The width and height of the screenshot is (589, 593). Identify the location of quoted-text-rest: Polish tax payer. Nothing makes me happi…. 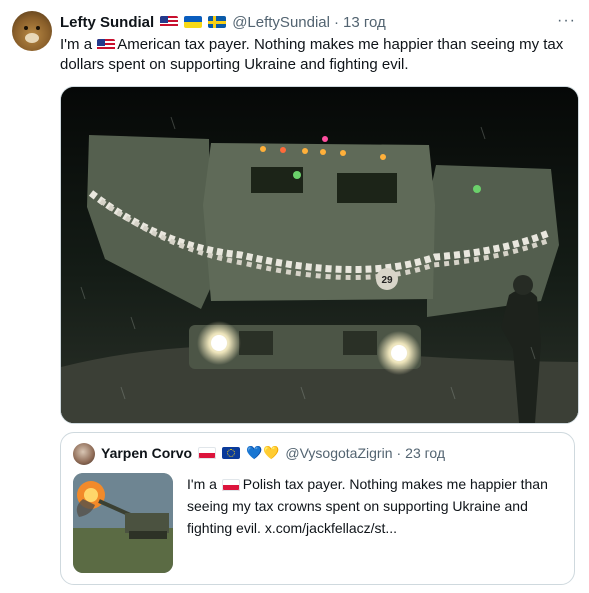
(367, 506).